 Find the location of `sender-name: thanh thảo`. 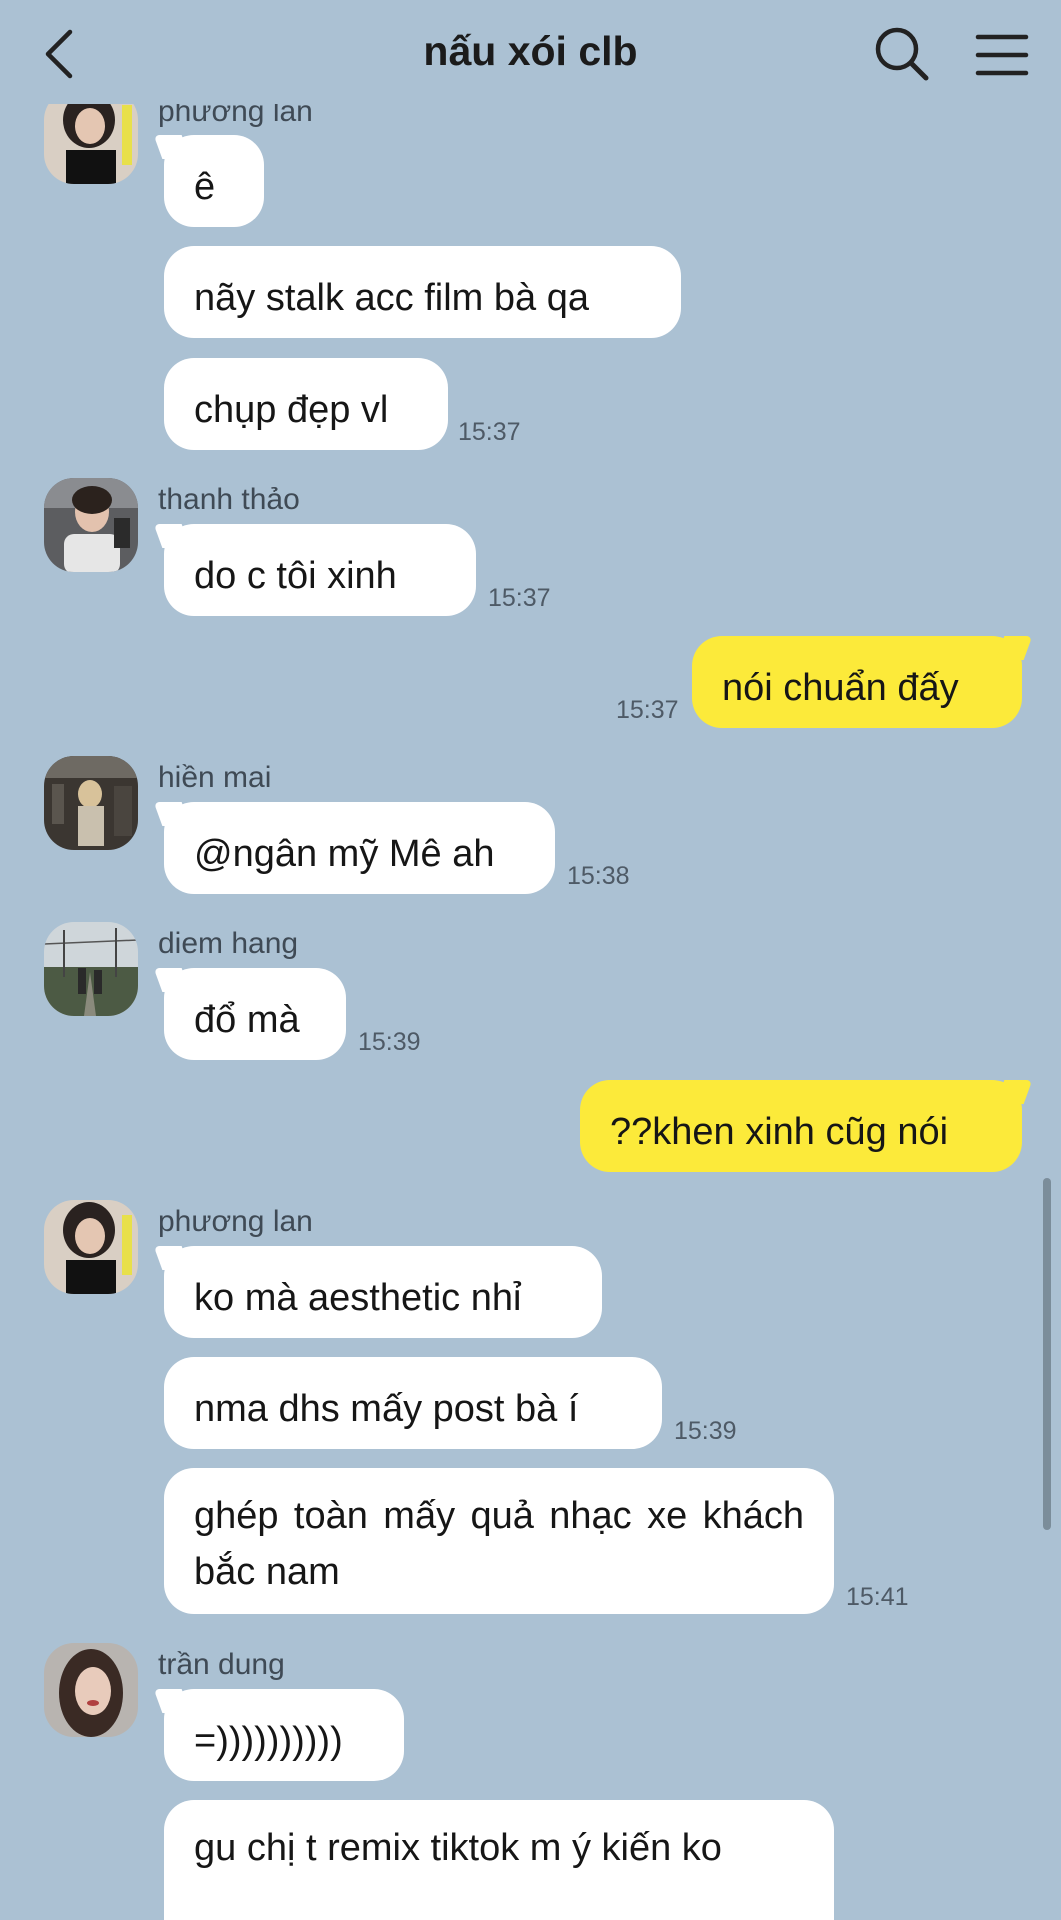

sender-name: thanh thảo is located at coordinates (229, 499).